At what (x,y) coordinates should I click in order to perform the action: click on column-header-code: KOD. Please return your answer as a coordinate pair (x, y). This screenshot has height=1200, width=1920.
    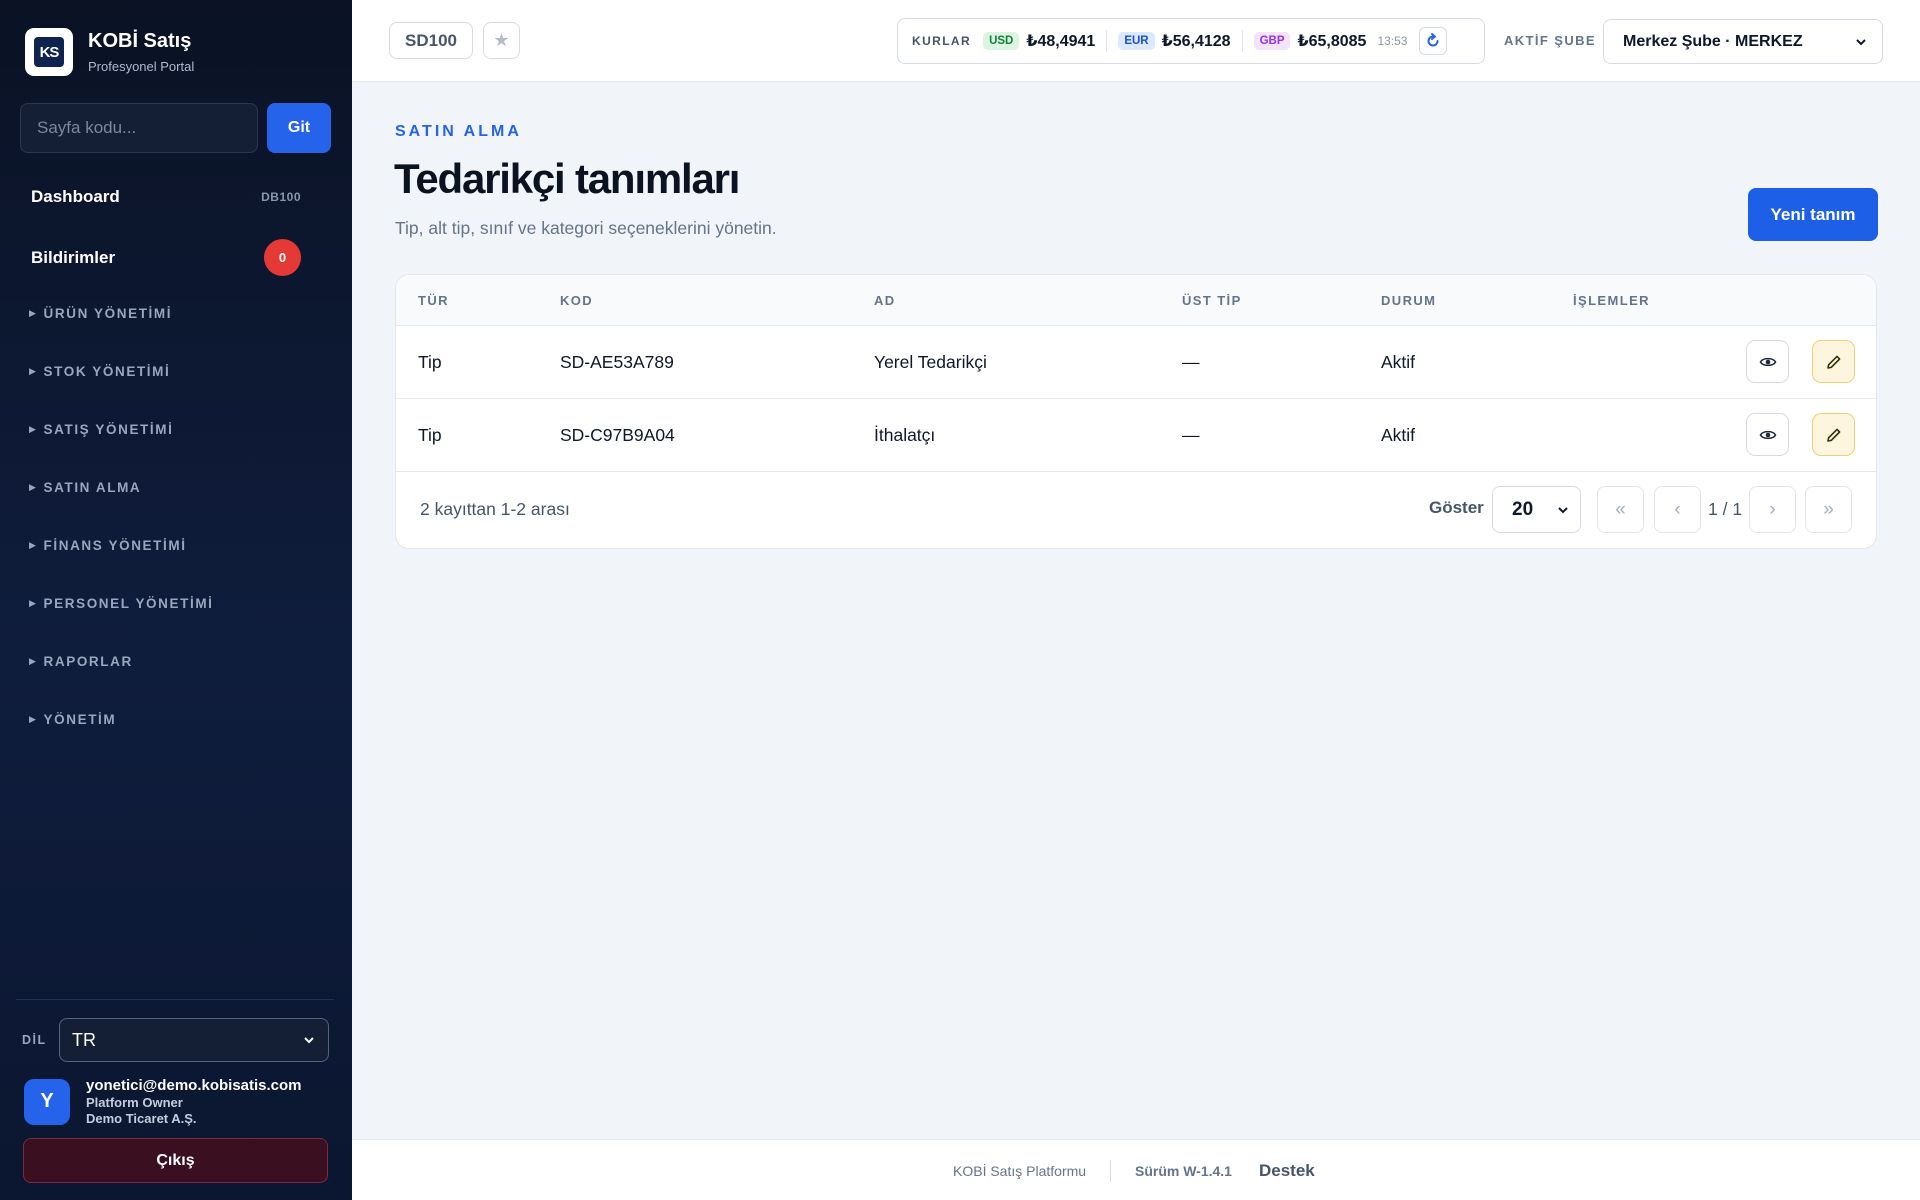
    Looking at the image, I should click on (577, 300).